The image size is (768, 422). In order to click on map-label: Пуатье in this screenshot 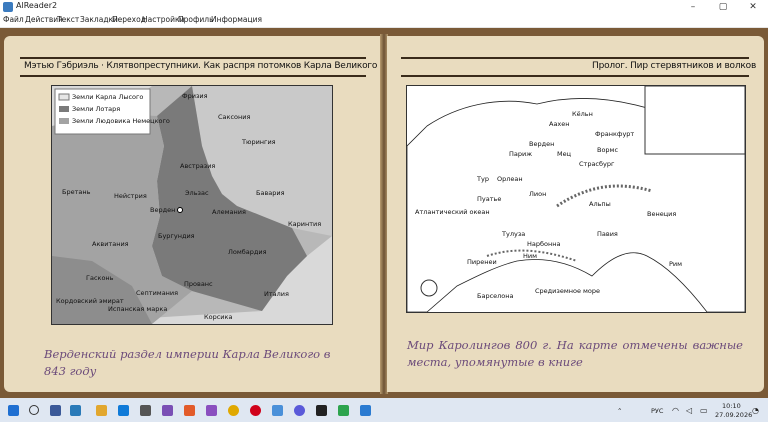, I will do `click(489, 199)`.